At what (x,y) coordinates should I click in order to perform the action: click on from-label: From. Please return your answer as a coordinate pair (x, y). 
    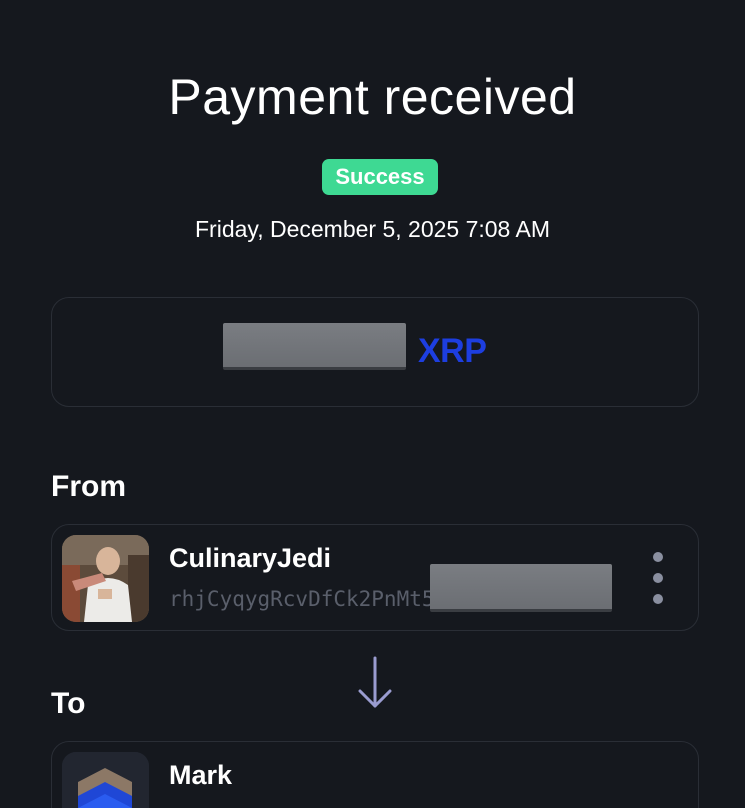
    Looking at the image, I should click on (88, 486).